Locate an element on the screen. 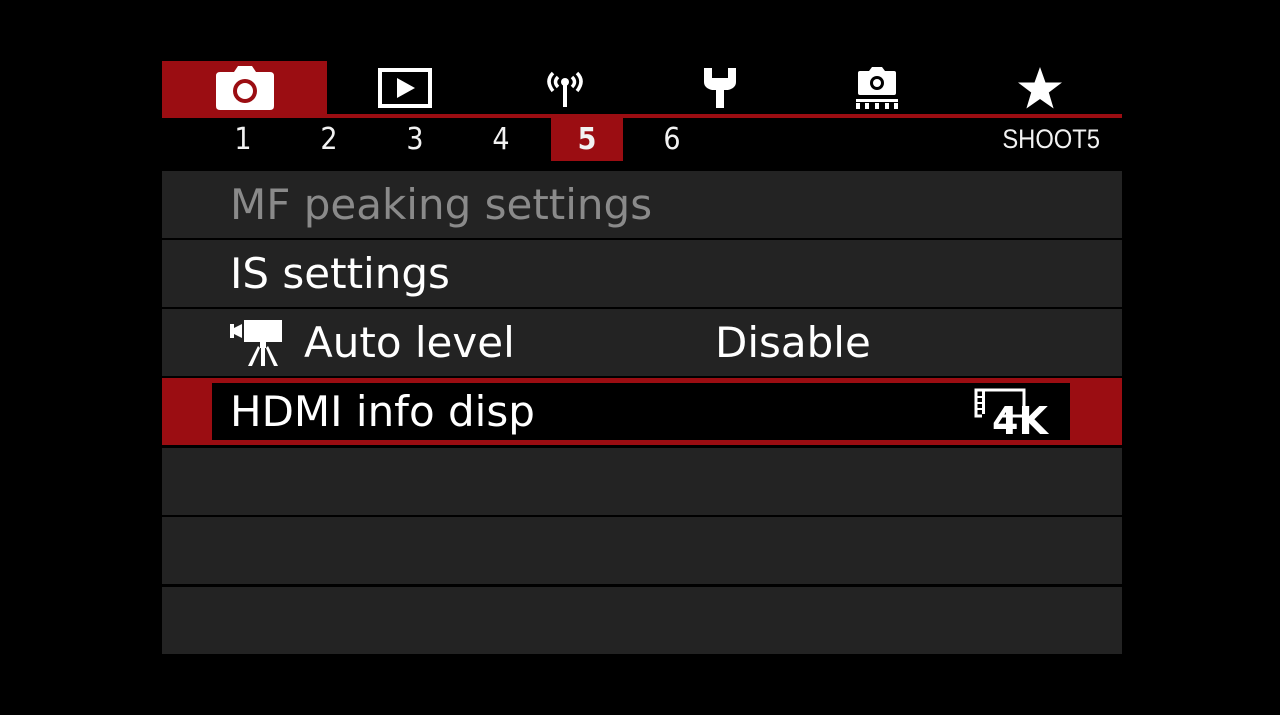  tab-setup is located at coordinates (719, 88).